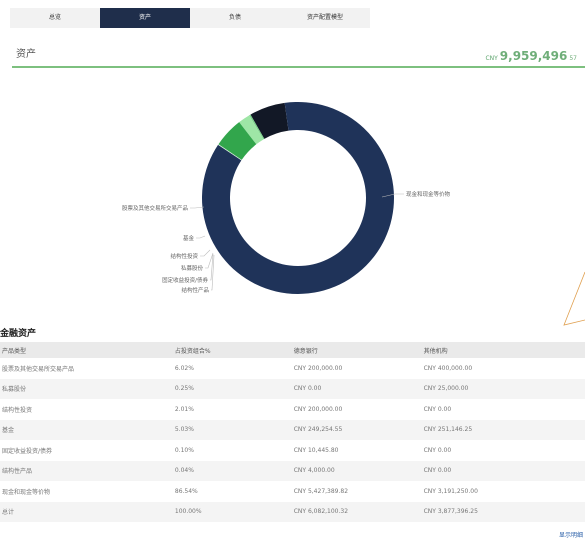 This screenshot has width=585, height=542. I want to click on cell-product-type: 现金和现金等价物, so click(26, 492).